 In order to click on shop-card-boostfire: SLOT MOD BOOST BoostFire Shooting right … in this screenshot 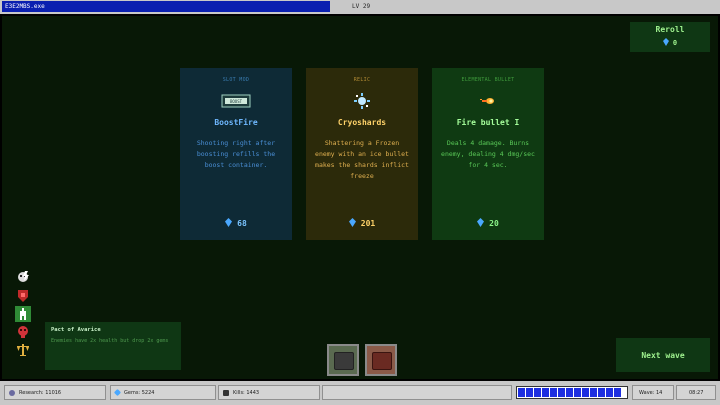, I will do `click(236, 154)`.